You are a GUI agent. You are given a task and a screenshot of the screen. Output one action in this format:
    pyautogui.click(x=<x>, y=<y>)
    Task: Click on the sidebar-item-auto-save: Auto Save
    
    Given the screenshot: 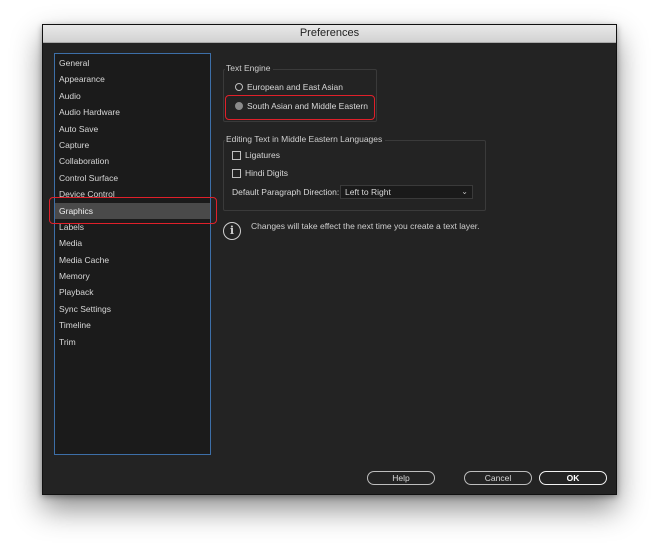 What is the action you would take?
    pyautogui.click(x=132, y=129)
    